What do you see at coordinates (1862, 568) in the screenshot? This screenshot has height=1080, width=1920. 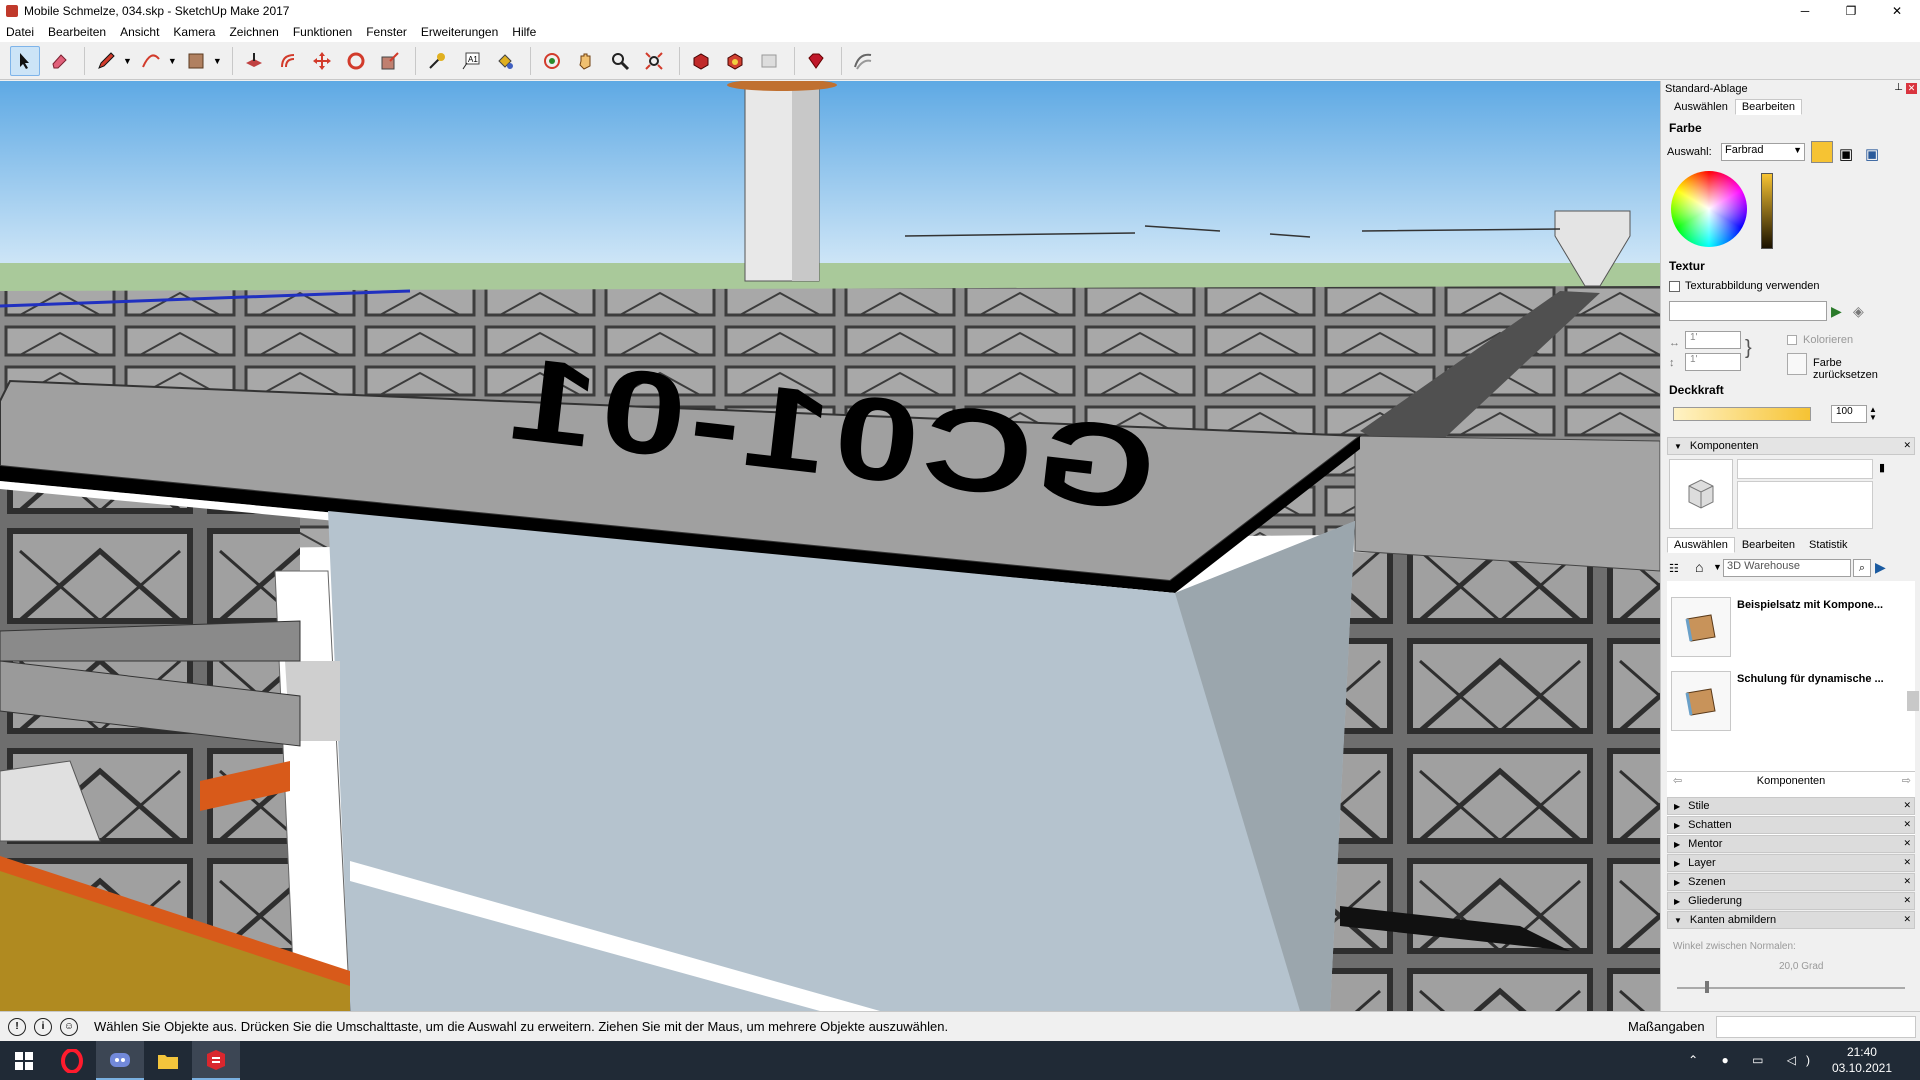 I see `search-icon: ⌕` at bounding box center [1862, 568].